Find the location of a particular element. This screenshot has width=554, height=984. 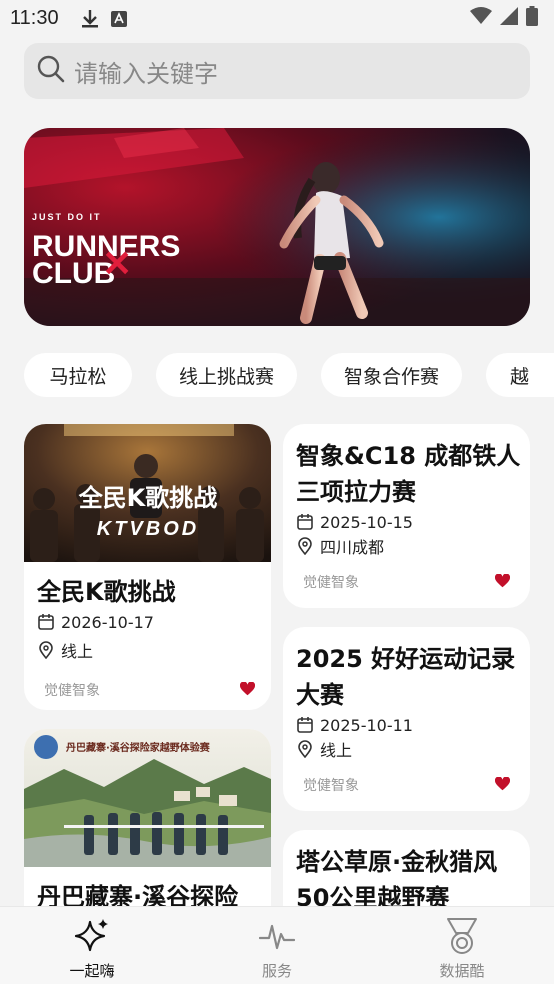

banner-x-mark: ✕ is located at coordinates (117, 263).